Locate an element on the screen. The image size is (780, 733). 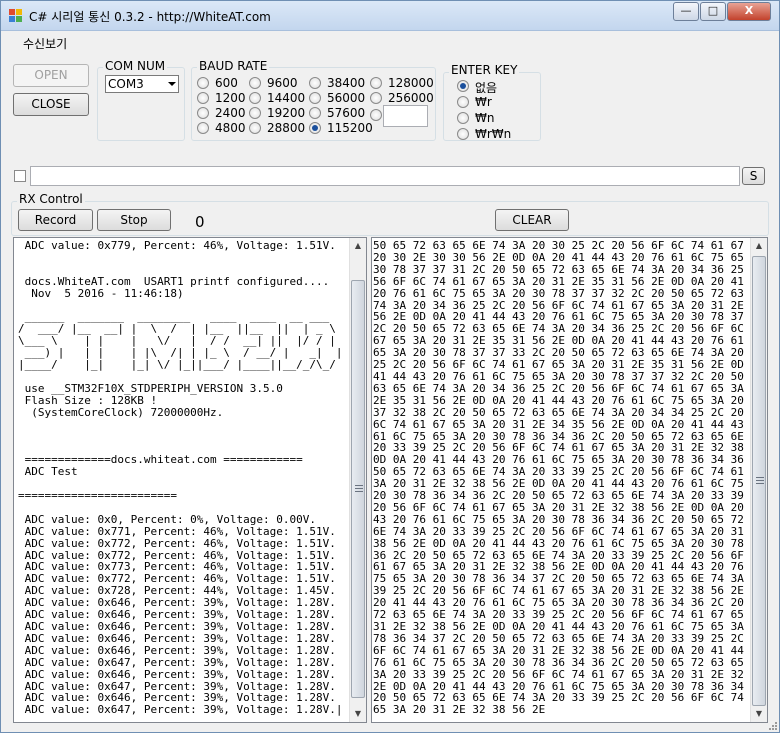
hex-scrollbar: ▲ ▼ is located at coordinates (758, 480).